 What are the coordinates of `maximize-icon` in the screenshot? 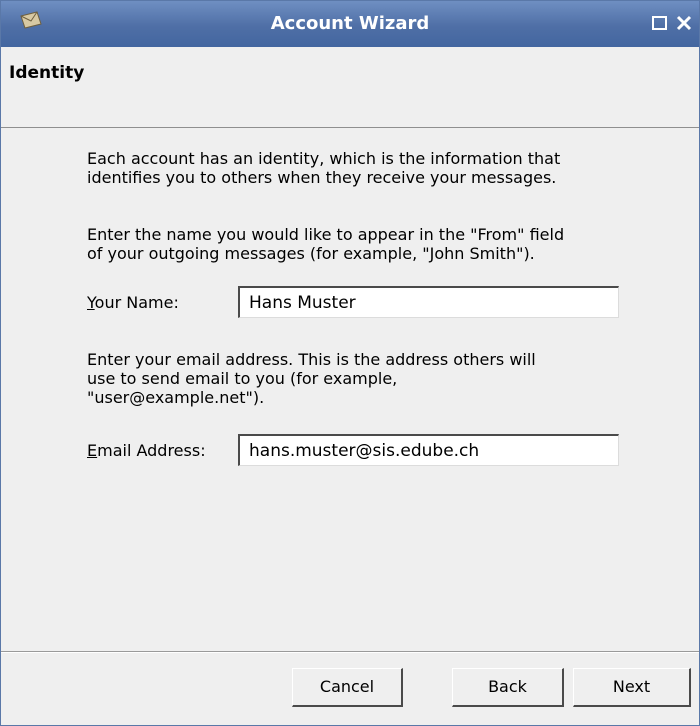 It's located at (660, 23).